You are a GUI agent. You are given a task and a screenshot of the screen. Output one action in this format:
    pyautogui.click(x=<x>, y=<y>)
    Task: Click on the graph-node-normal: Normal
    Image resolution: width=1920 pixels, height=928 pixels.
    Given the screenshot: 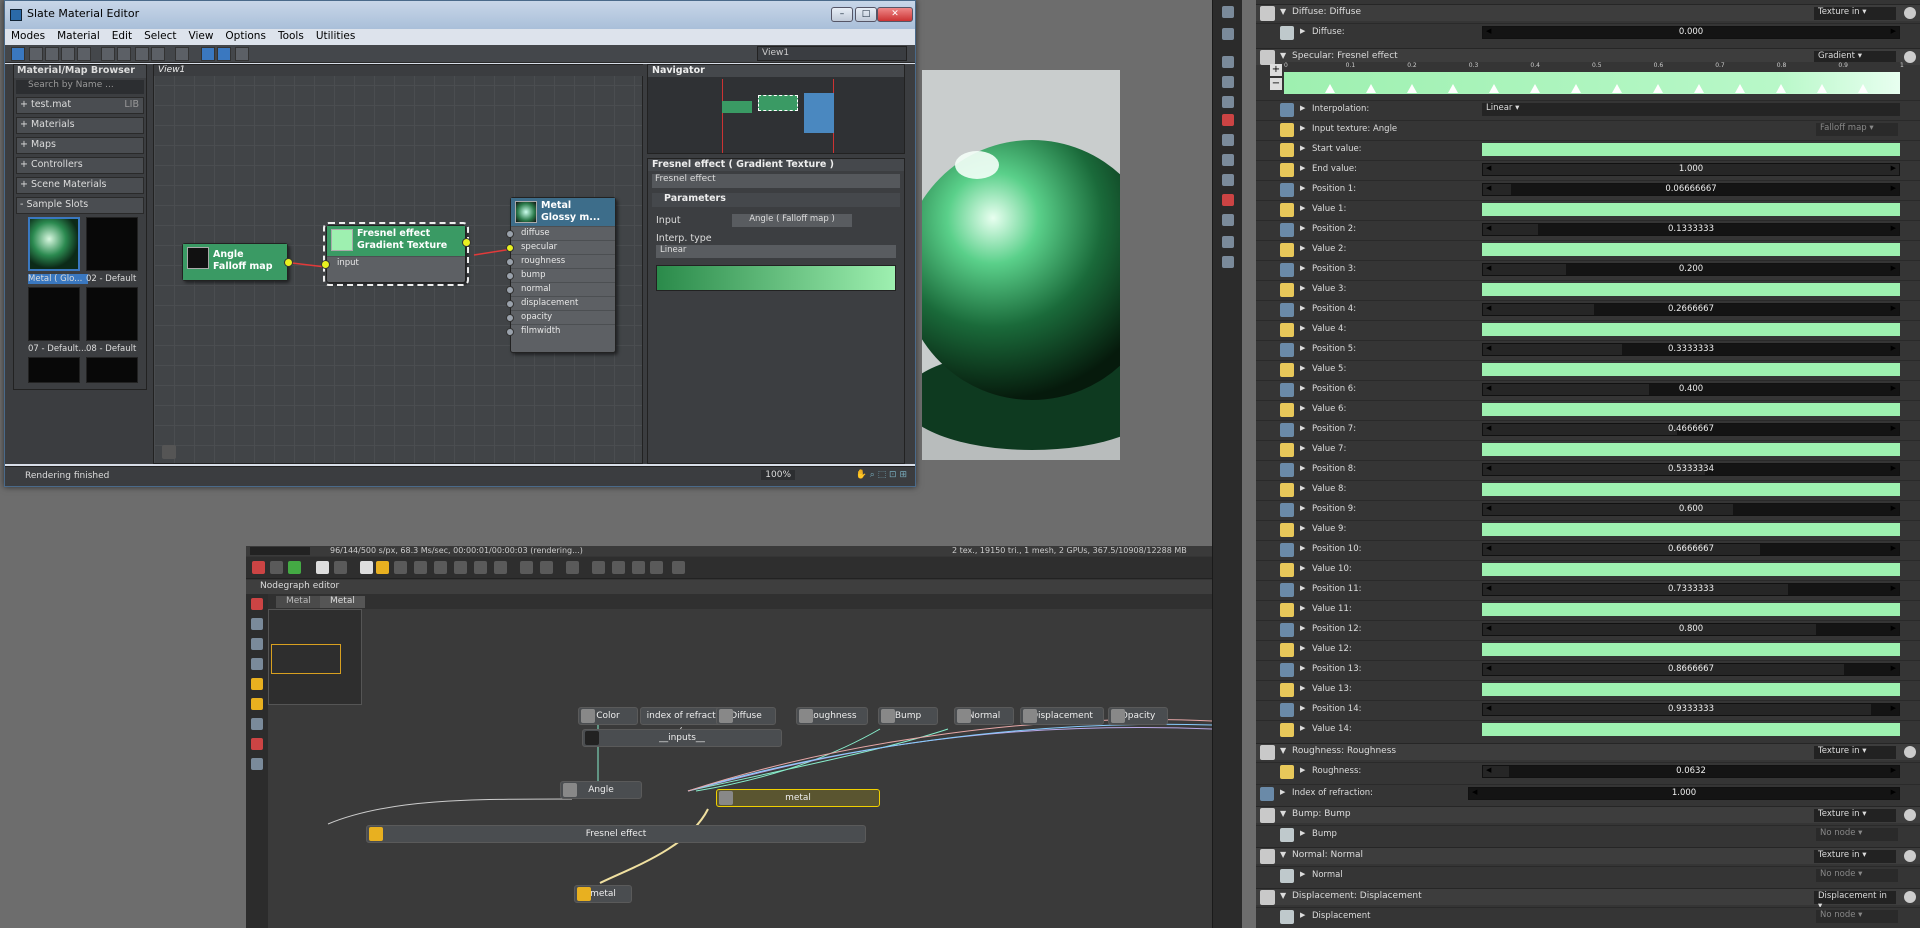 What is the action you would take?
    pyautogui.click(x=984, y=716)
    